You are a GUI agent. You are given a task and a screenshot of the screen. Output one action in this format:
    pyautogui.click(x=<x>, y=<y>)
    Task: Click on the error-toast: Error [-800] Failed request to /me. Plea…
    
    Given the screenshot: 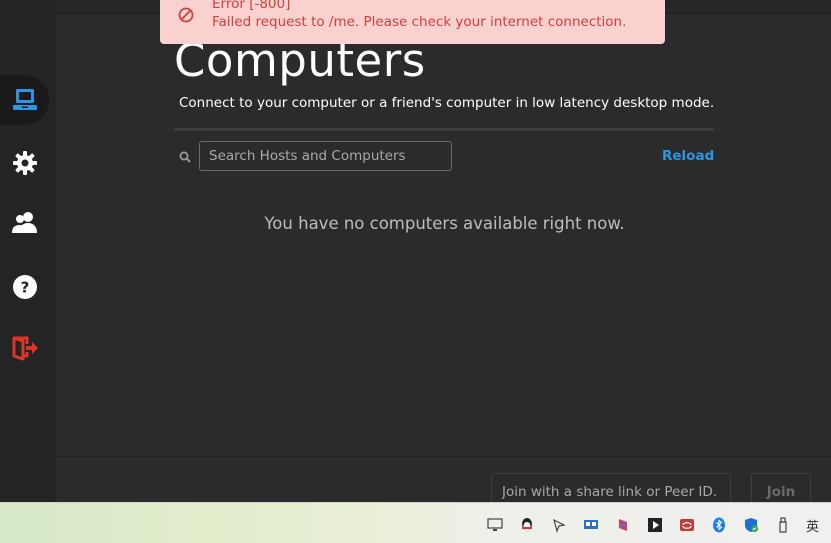 What is the action you would take?
    pyautogui.click(x=412, y=22)
    